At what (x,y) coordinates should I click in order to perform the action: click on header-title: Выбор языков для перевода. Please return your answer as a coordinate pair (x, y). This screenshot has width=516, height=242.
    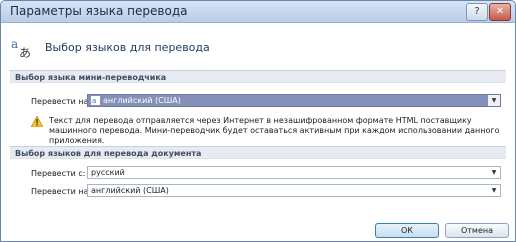
    Looking at the image, I should click on (127, 47).